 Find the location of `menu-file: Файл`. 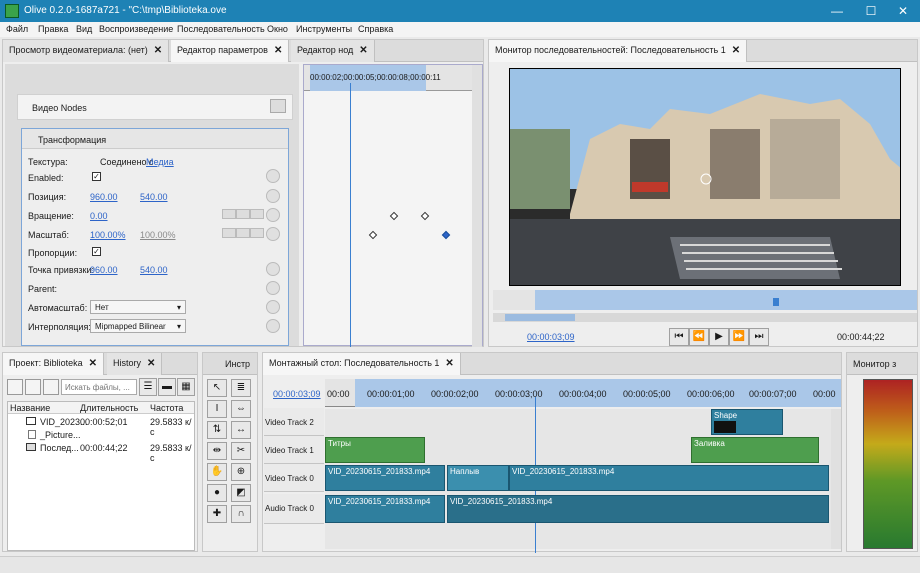

menu-file: Файл is located at coordinates (17, 29).